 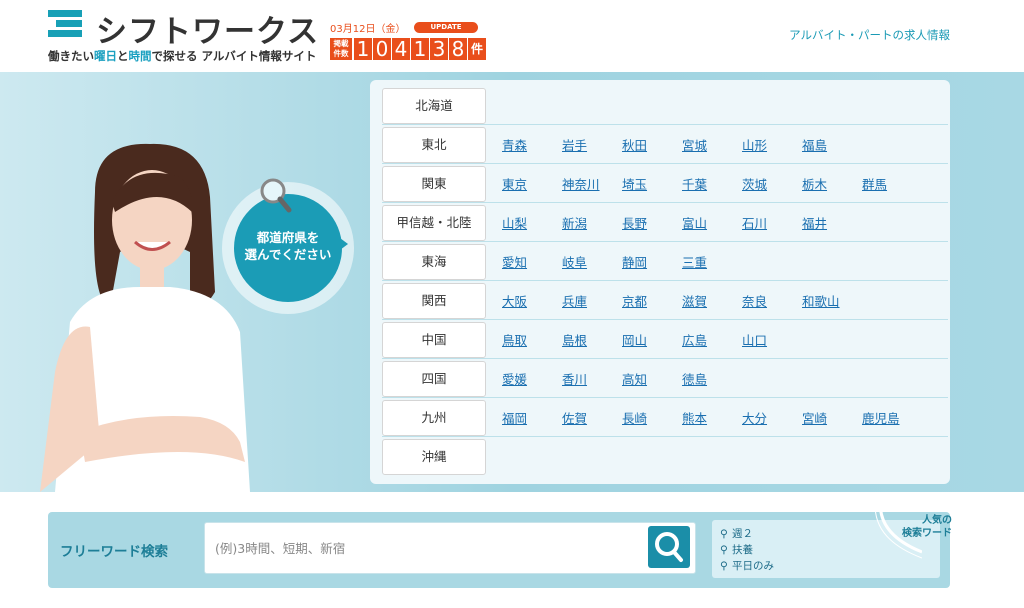 I want to click on prefecture-link: 徳島, so click(x=694, y=378).